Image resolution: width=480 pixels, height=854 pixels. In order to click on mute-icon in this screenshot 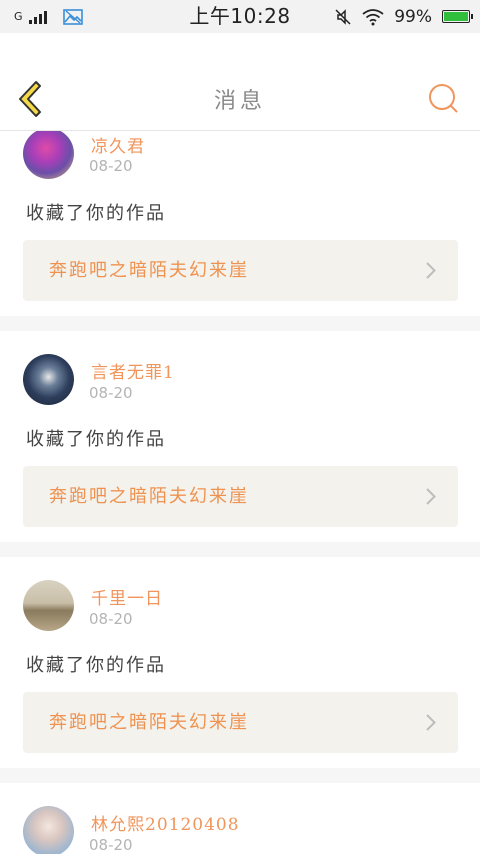, I will do `click(343, 16)`.